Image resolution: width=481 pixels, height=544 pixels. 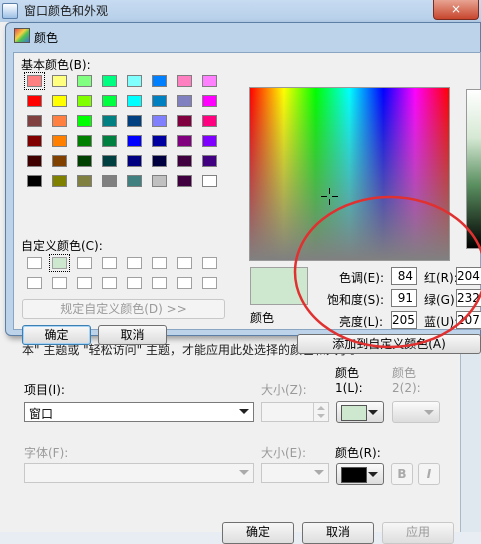 What do you see at coordinates (389, 344) in the screenshot?
I see `add-custom-color-button: 添加到自定义颜色(A)` at bounding box center [389, 344].